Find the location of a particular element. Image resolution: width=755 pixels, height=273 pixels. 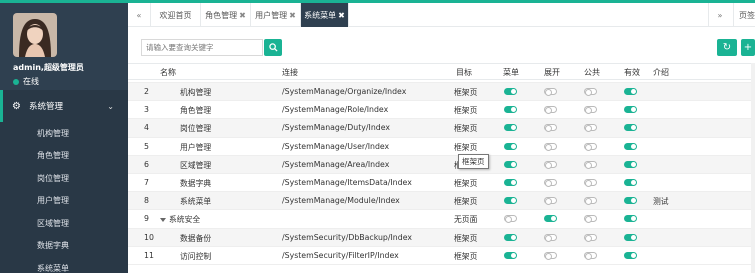

row-url: /SystemManage/Organize/Index is located at coordinates (344, 91).